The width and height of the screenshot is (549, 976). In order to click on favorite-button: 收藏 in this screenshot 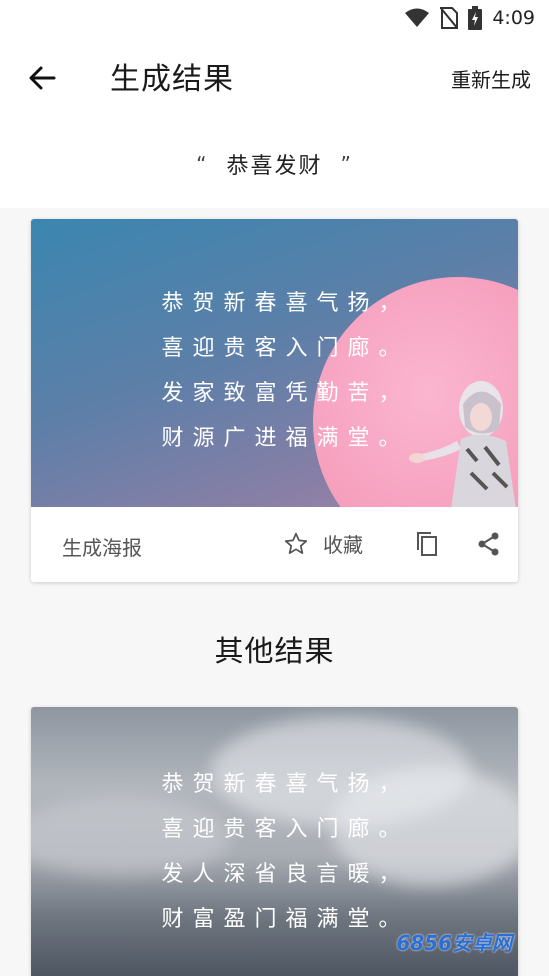, I will do `click(323, 543)`.